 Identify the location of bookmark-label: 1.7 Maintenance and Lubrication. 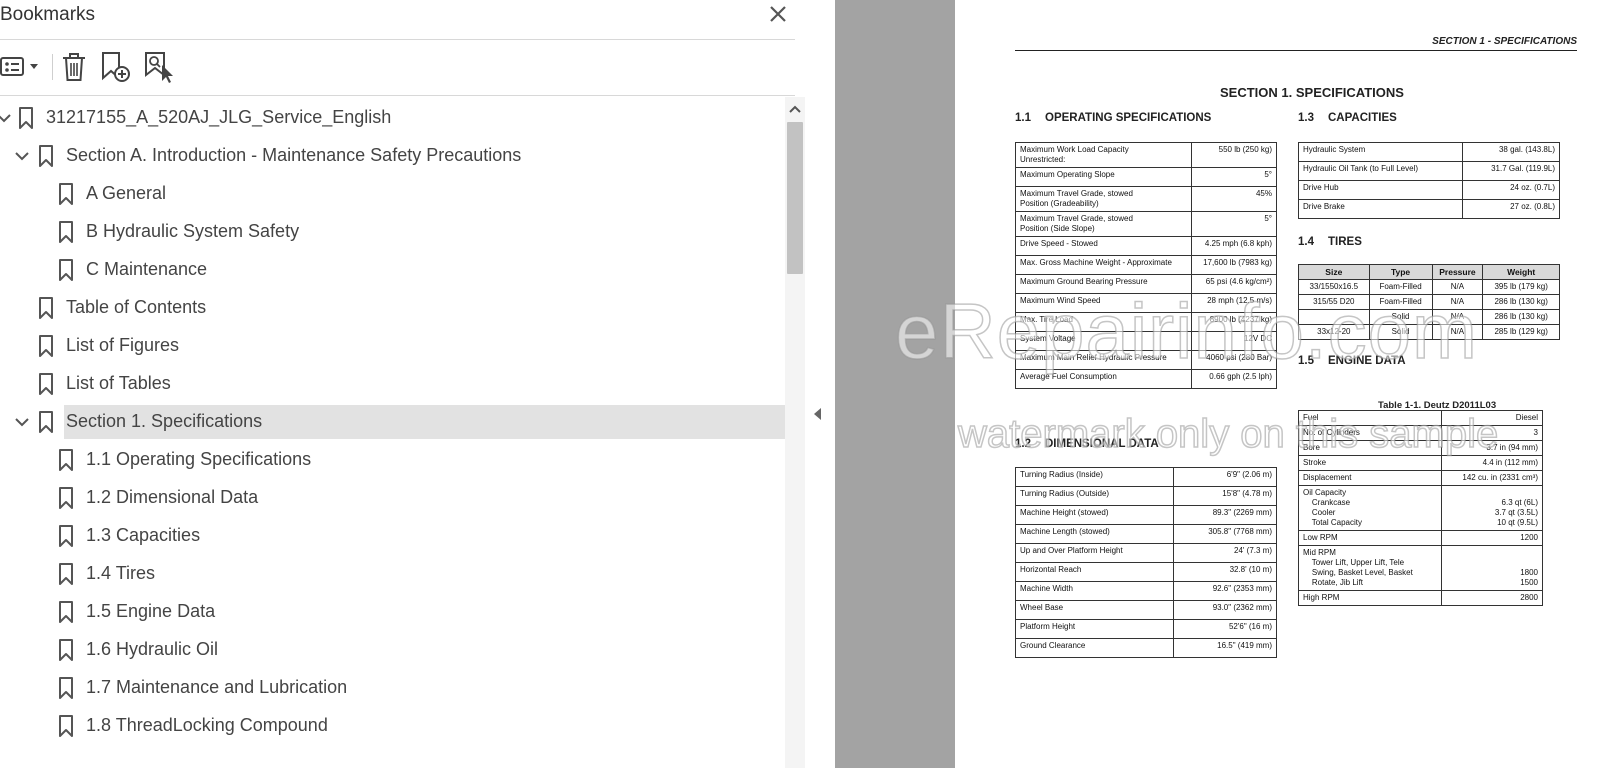
(217, 687).